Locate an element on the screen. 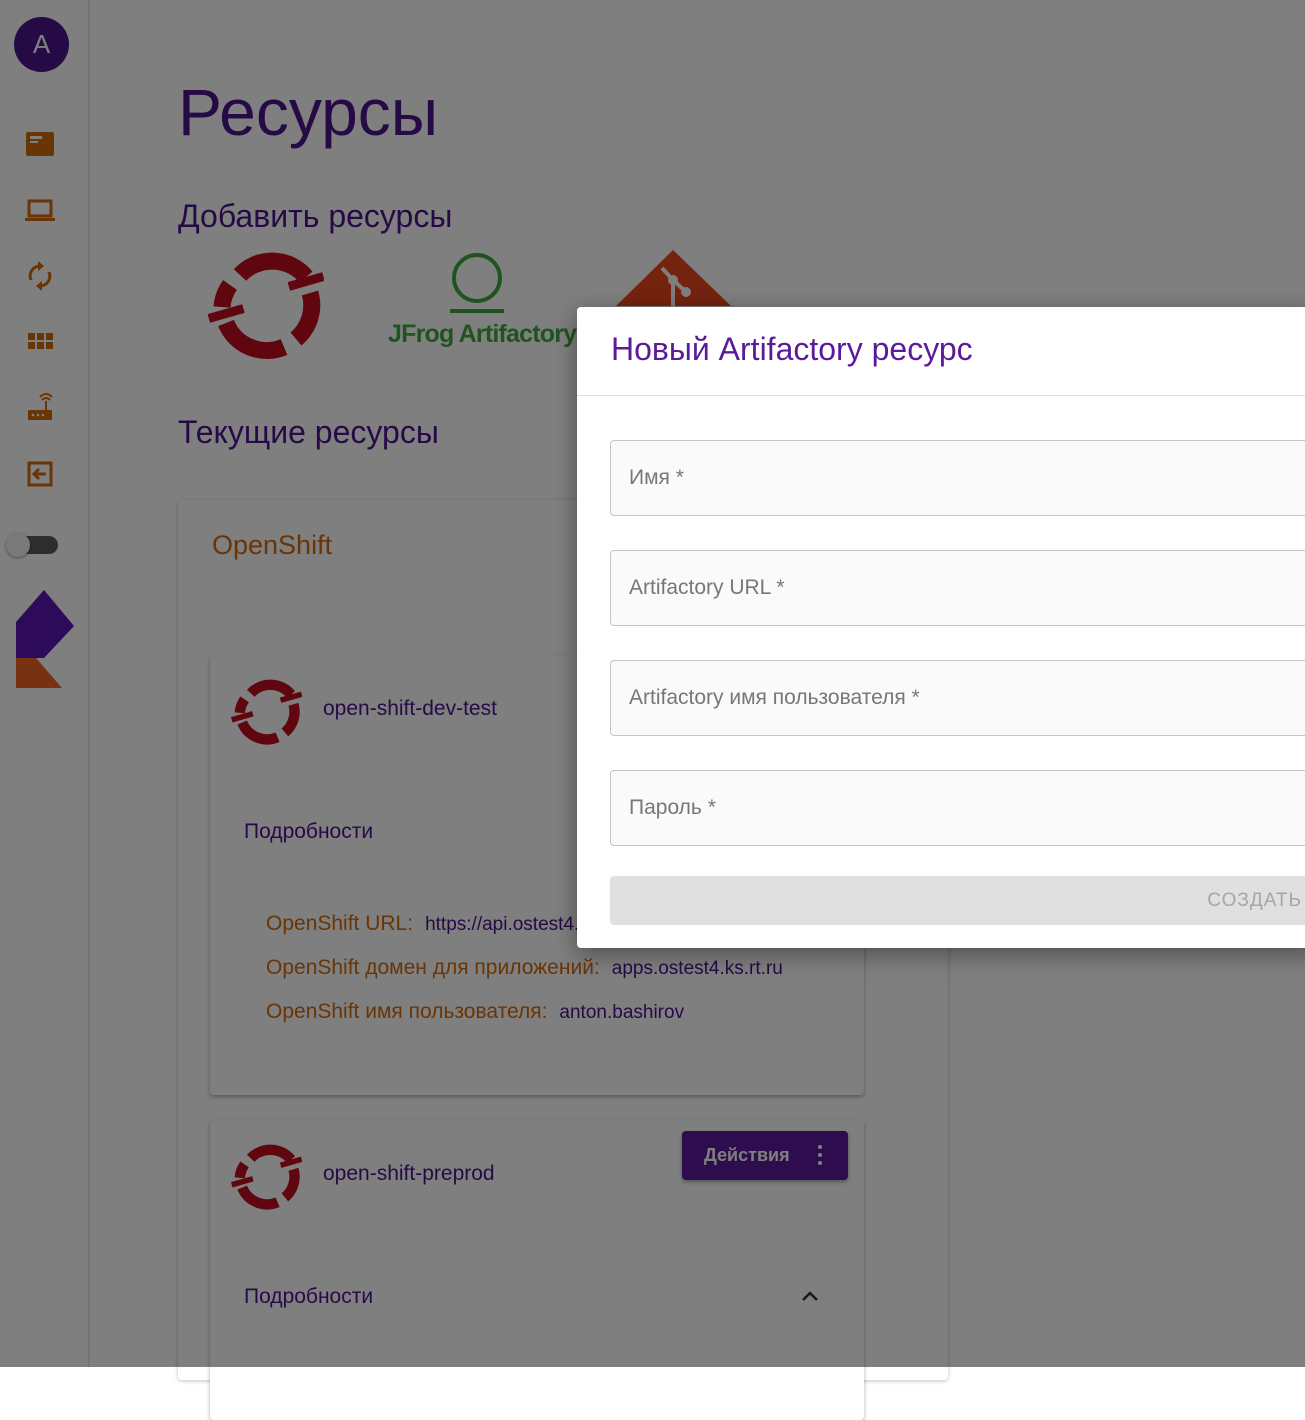 The width and height of the screenshot is (1305, 1420). artifactory-username-input is located at coordinates (958, 698).